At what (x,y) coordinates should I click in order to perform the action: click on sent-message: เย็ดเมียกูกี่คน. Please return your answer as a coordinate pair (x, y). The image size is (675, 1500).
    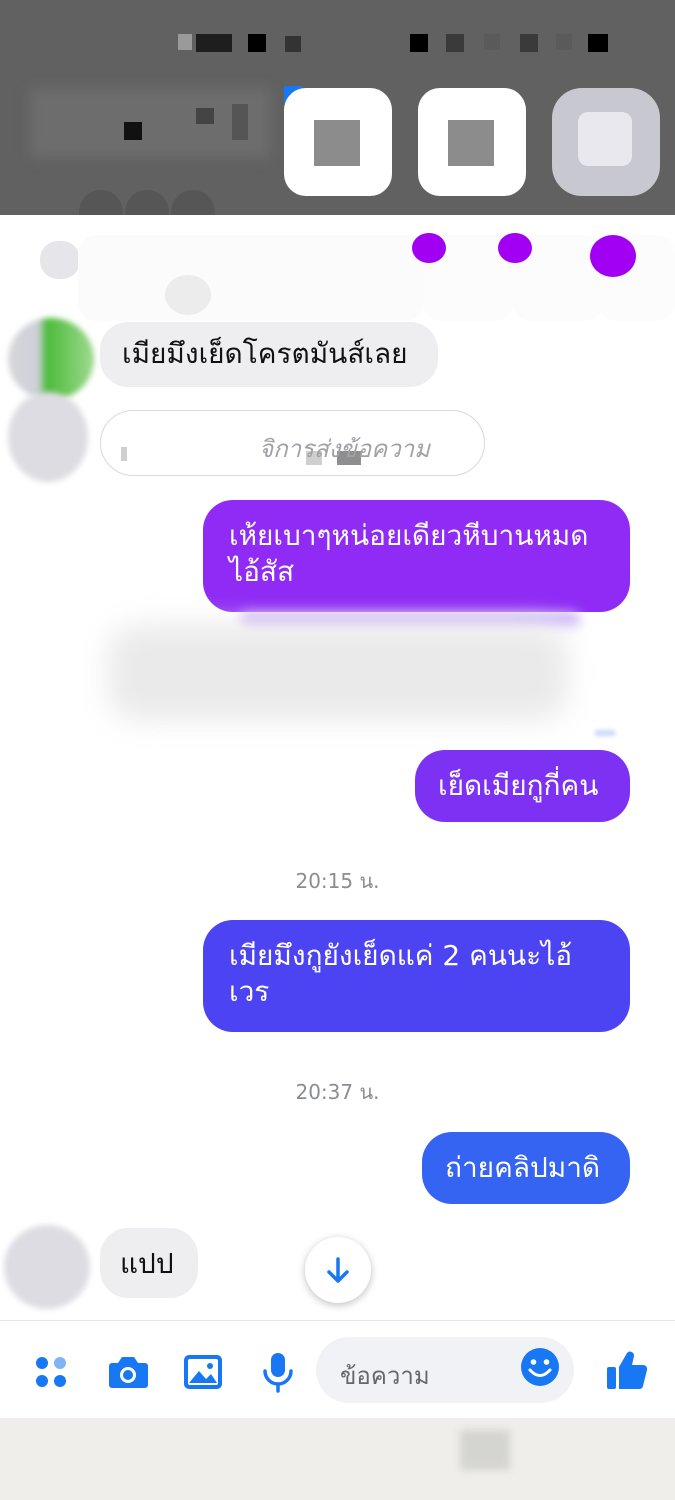
    Looking at the image, I should click on (522, 786).